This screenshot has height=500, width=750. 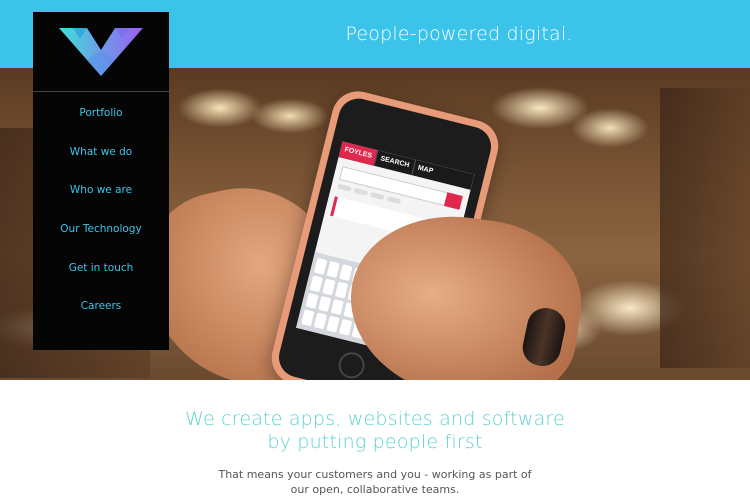 What do you see at coordinates (424, 170) in the screenshot?
I see `app-tab-map: MAP` at bounding box center [424, 170].